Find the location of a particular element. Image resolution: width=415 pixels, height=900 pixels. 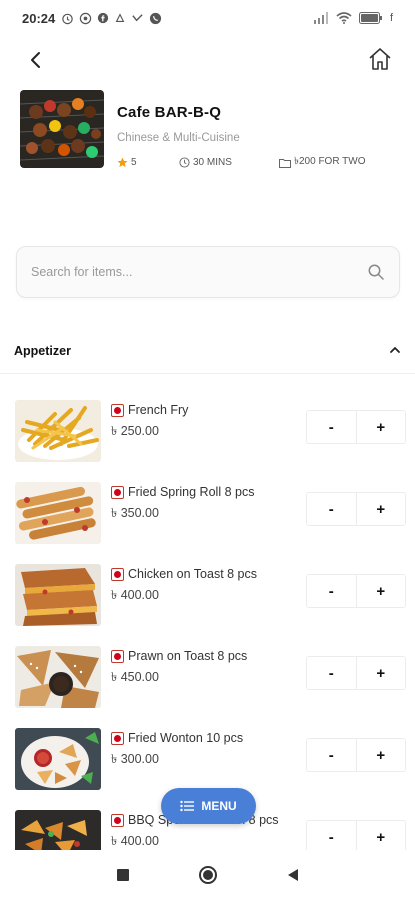

back-triangle-icon is located at coordinates (293, 875).